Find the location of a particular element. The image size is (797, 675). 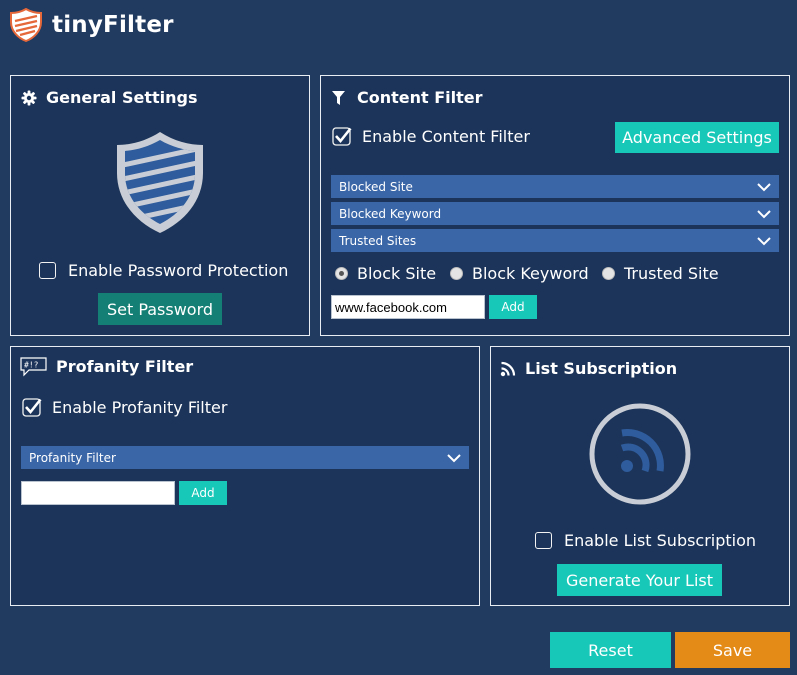

dropdown-blocked-site: Blocked Site is located at coordinates (555, 186).